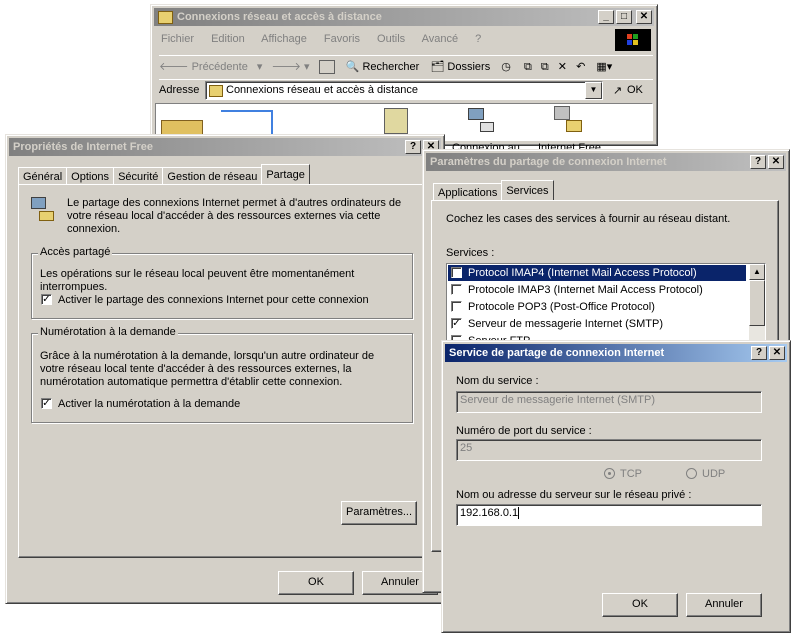 Image resolution: width=805 pixels, height=633 pixels. What do you see at coordinates (290, 67) in the screenshot?
I see `forward-arrow-icon: 🡒 ▾` at bounding box center [290, 67].